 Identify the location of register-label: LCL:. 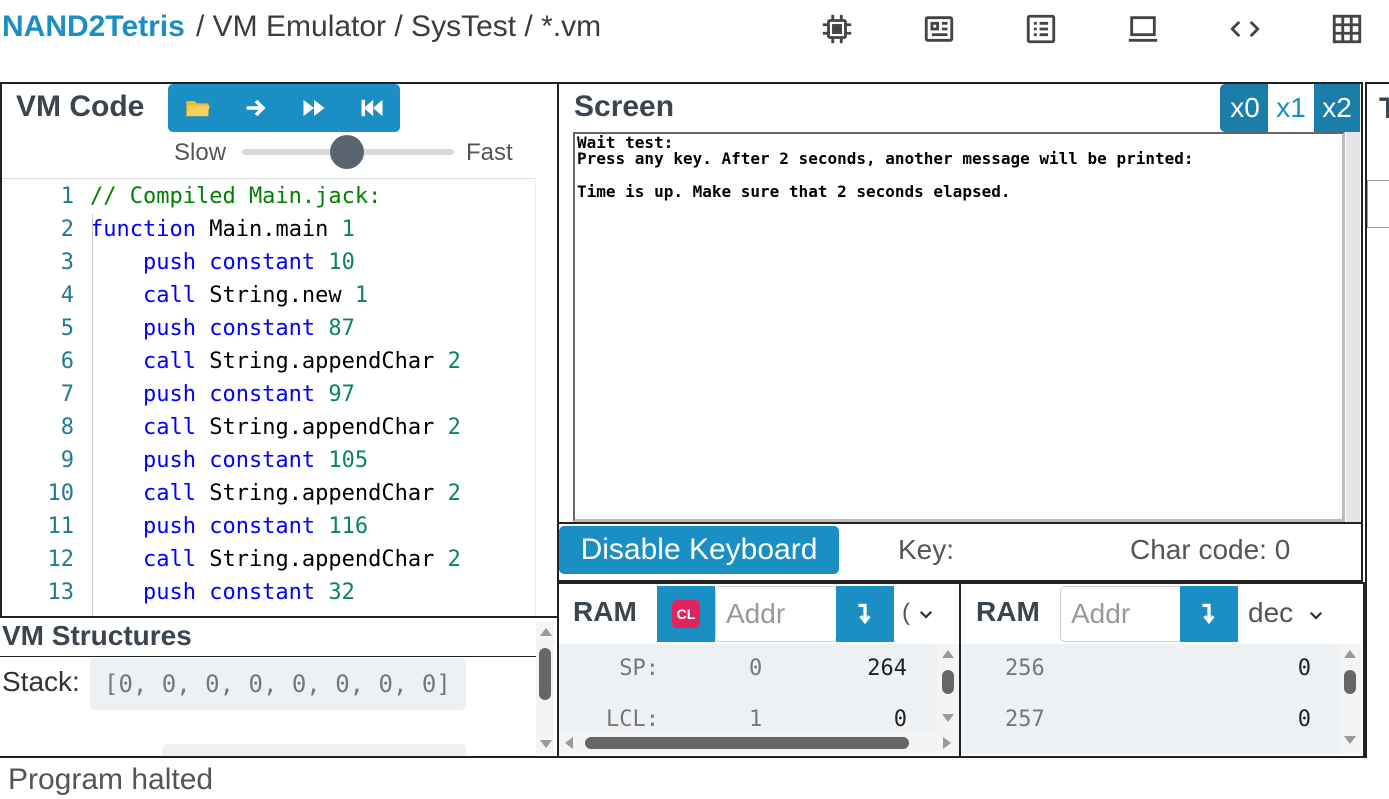
(632, 719).